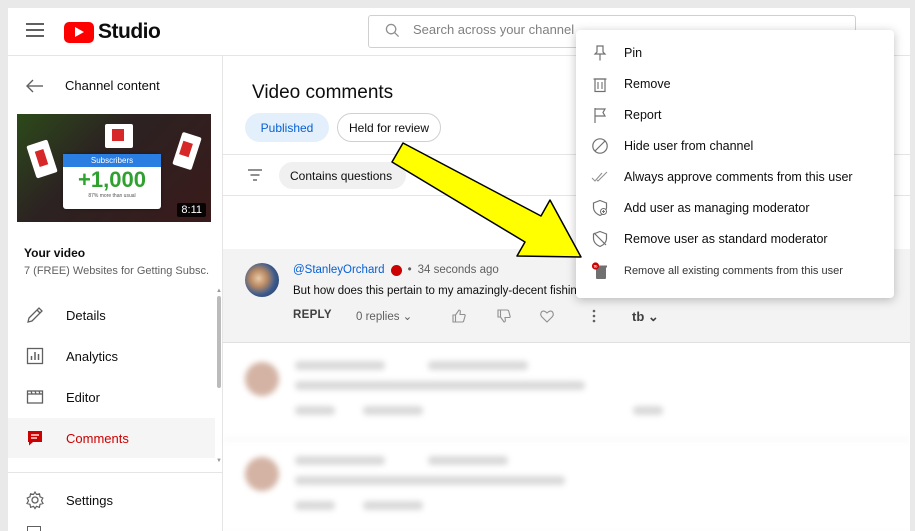  What do you see at coordinates (35, 315) in the screenshot?
I see `pencil-icon` at bounding box center [35, 315].